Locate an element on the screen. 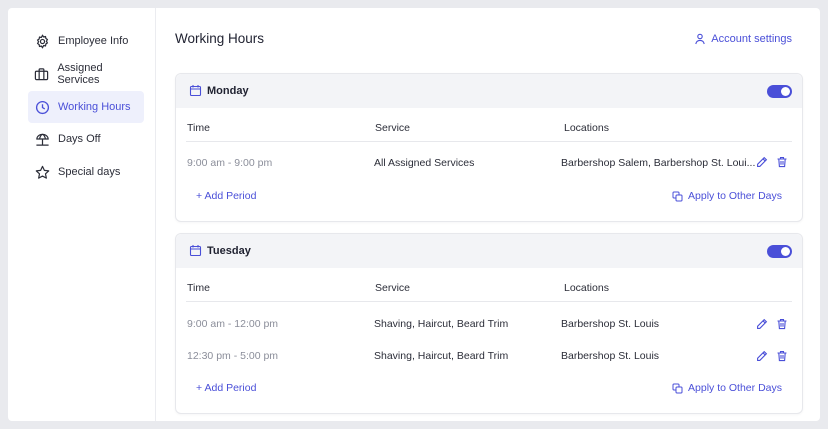 This screenshot has width=828, height=429. day-name: Monday is located at coordinates (228, 91).